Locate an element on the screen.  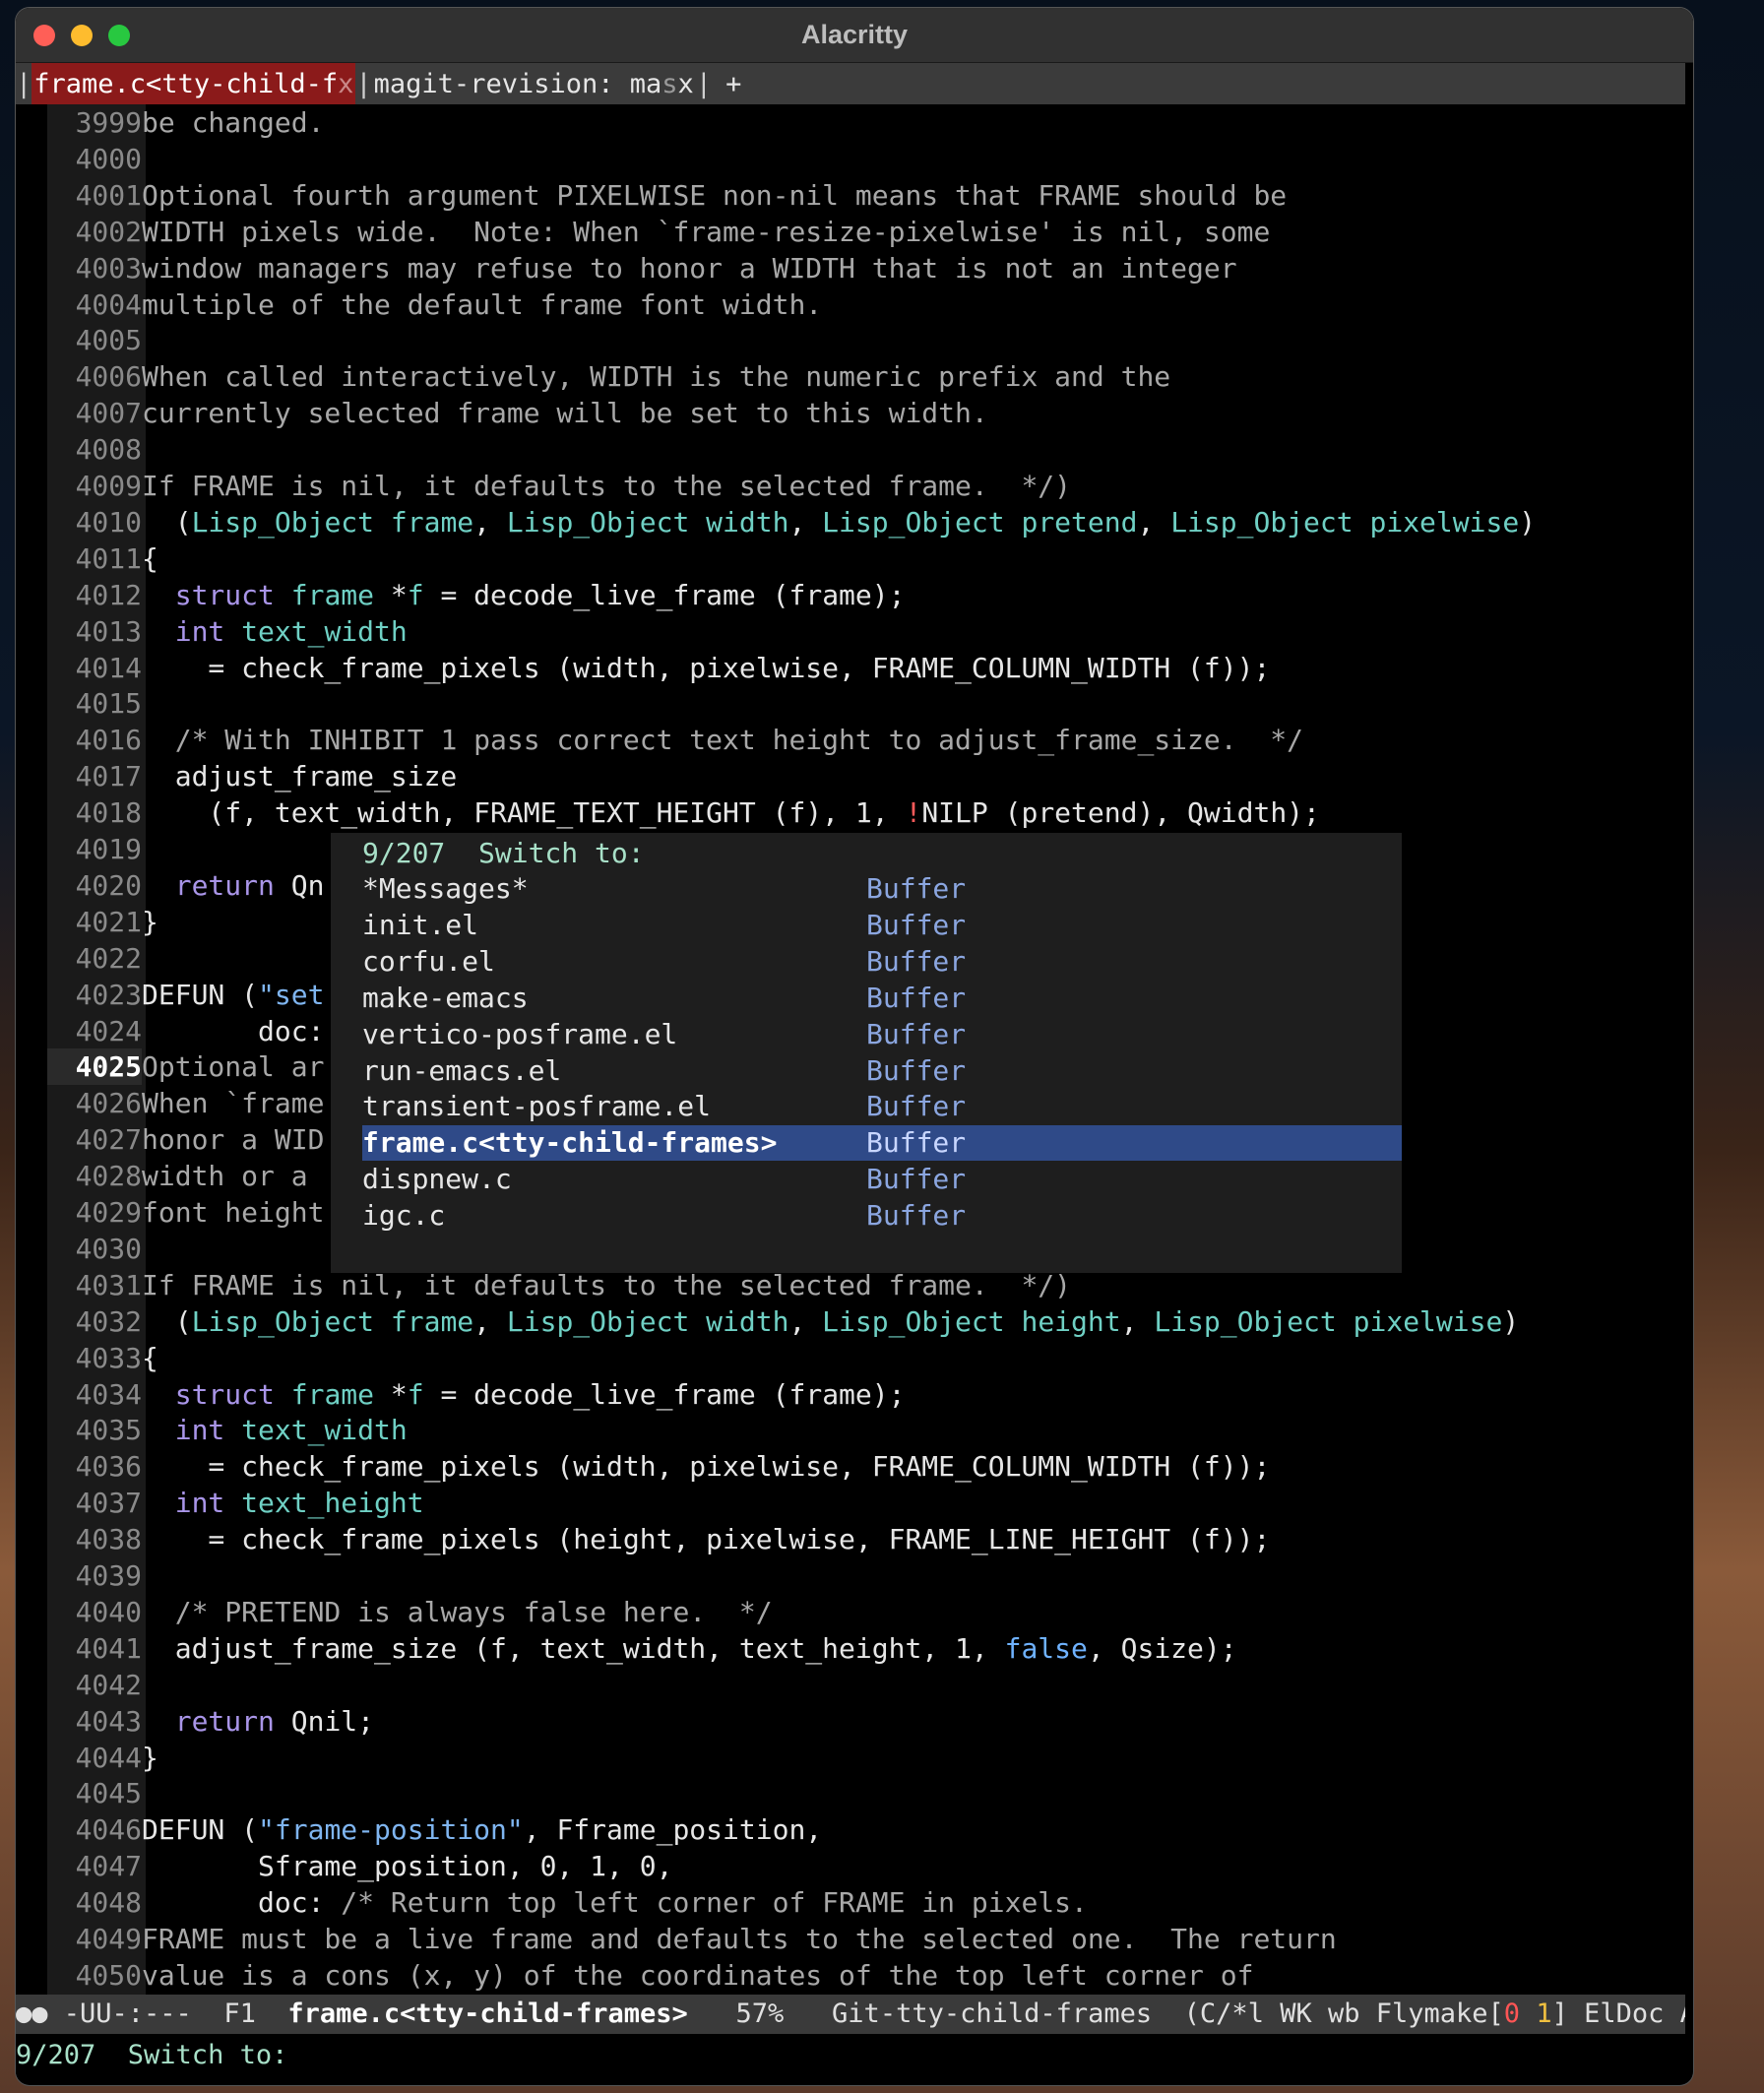
switcher-candidate: frame.c<tty-child-frames> Buffer is located at coordinates (882, 1143).